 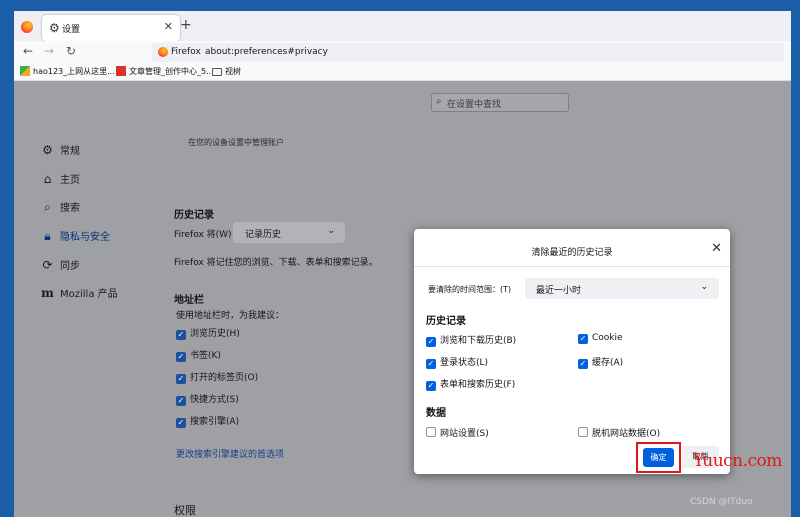 I want to click on suggest-shortcuts-checkbox: ✓ 快捷方式(S), so click(x=207, y=399).